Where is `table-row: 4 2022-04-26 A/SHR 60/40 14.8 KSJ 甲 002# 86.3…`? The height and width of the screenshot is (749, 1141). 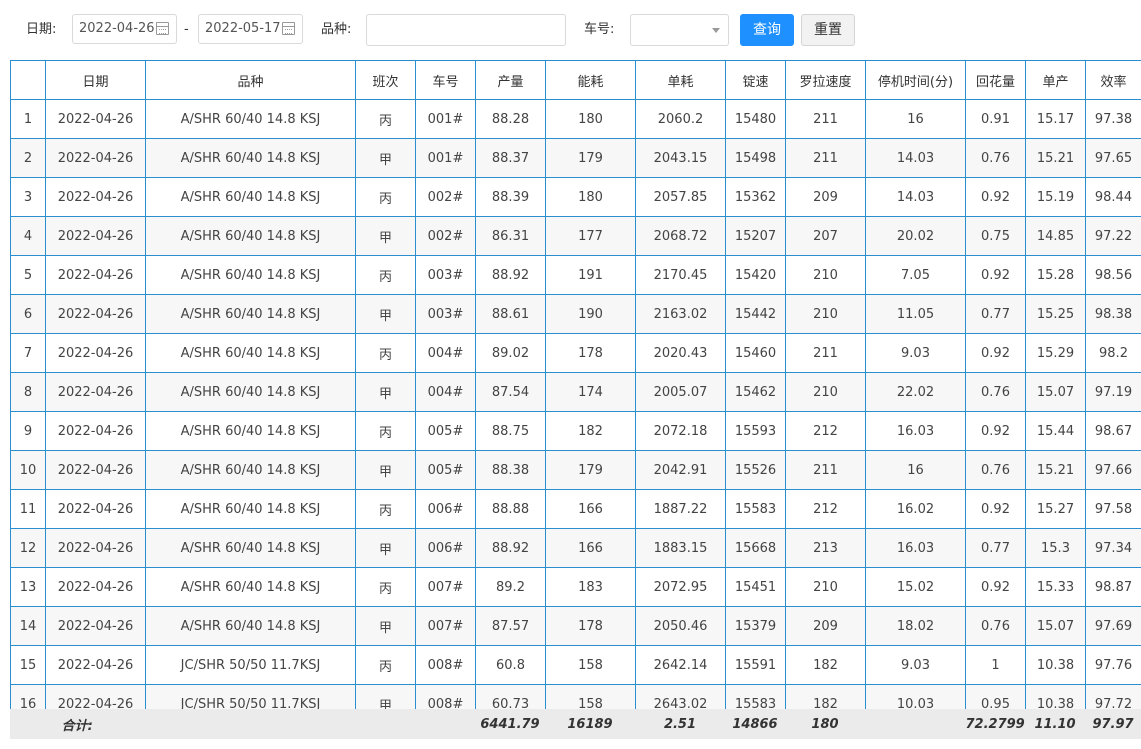 table-row: 4 2022-04-26 A/SHR 60/40 14.8 KSJ 甲 002# 86.3… is located at coordinates (575, 236).